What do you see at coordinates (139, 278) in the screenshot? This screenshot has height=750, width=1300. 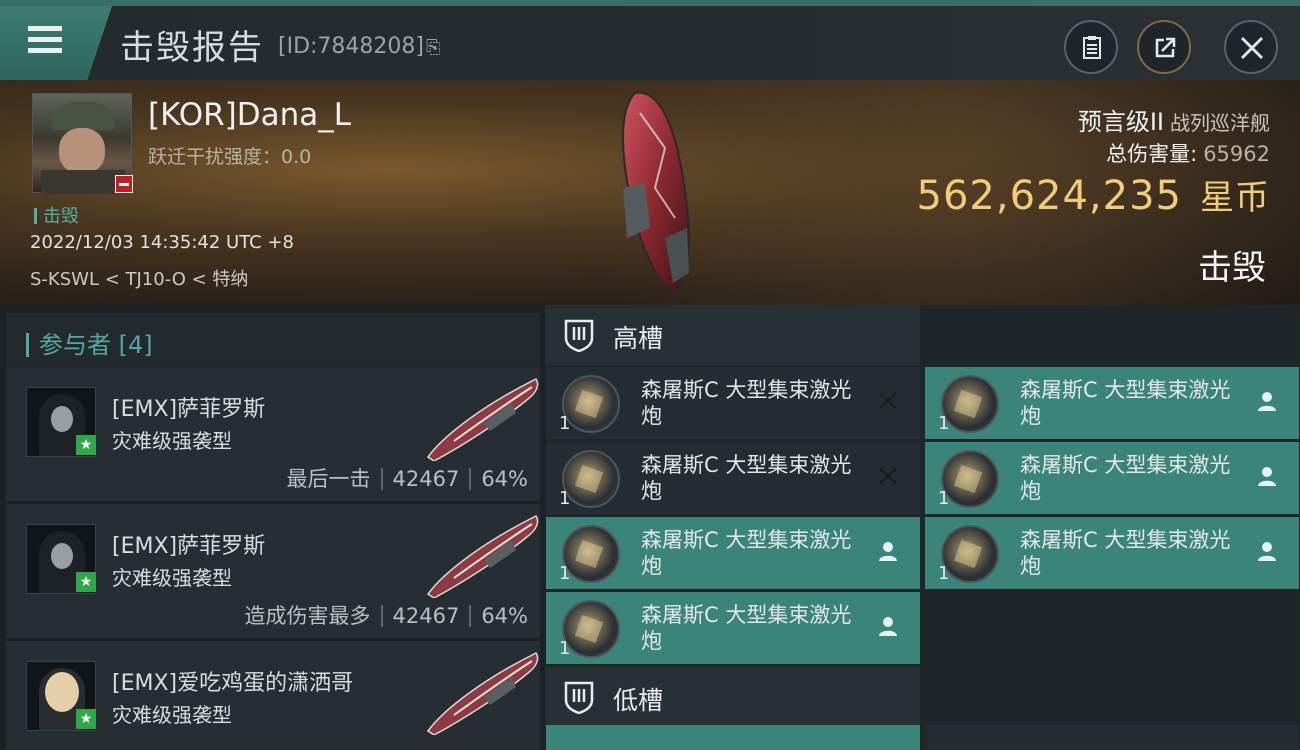 I see `kill-location: S-KSWL < TJ10-O < 特纳` at bounding box center [139, 278].